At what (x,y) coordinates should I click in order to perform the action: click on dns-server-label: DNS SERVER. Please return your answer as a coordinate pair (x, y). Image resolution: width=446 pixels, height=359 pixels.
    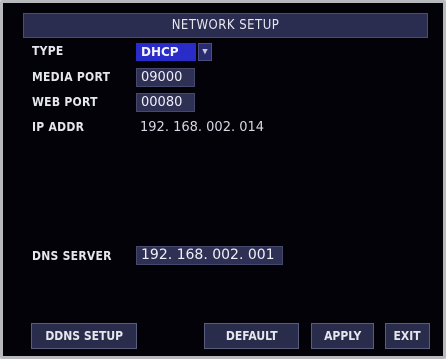
    Looking at the image, I should click on (72, 256).